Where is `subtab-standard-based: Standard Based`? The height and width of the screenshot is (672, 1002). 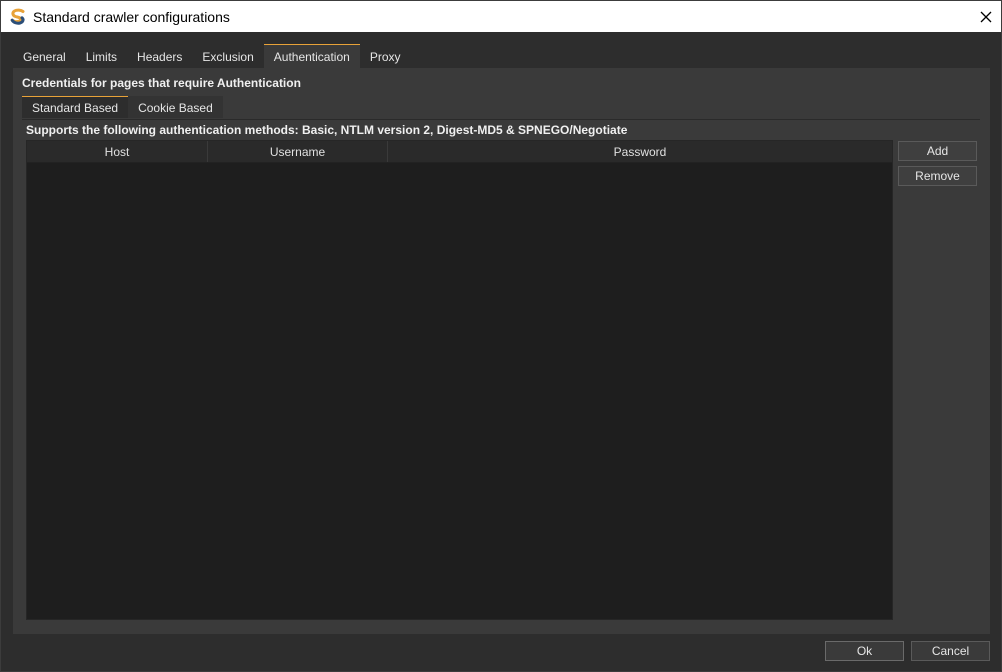 subtab-standard-based: Standard Based is located at coordinates (75, 107).